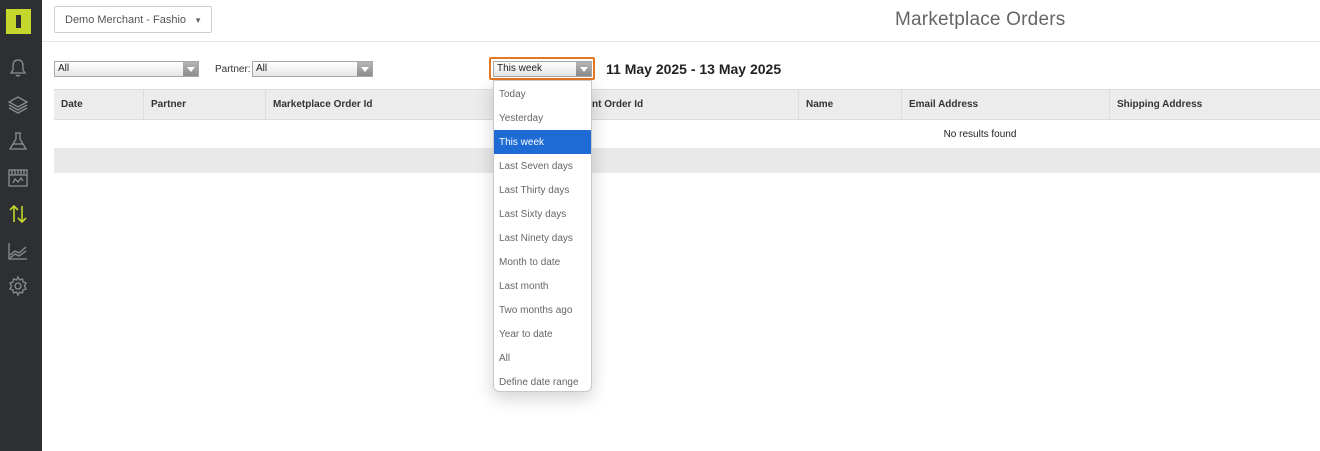 This screenshot has width=1320, height=451. I want to click on period-option-last-ninety-days: Last Ninety days, so click(542, 238).